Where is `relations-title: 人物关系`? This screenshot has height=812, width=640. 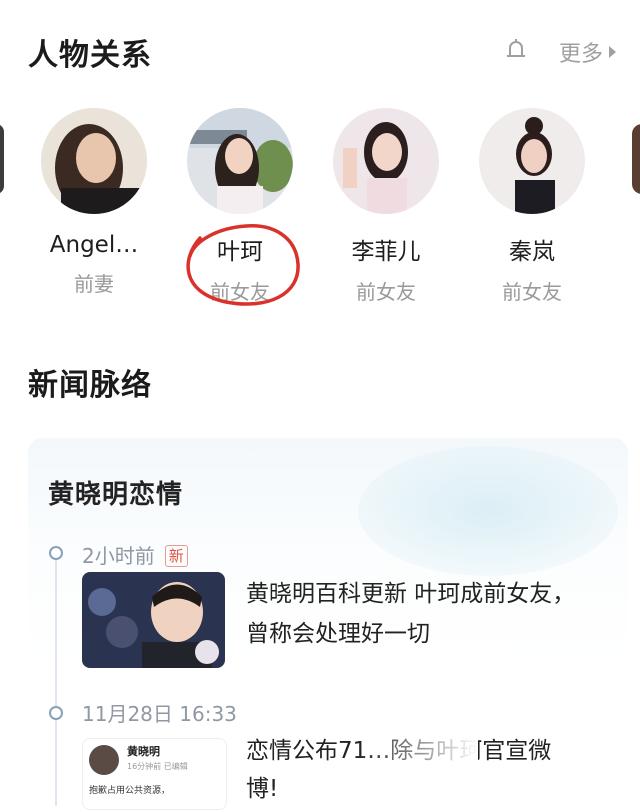
relations-title: 人物关系 is located at coordinates (90, 55).